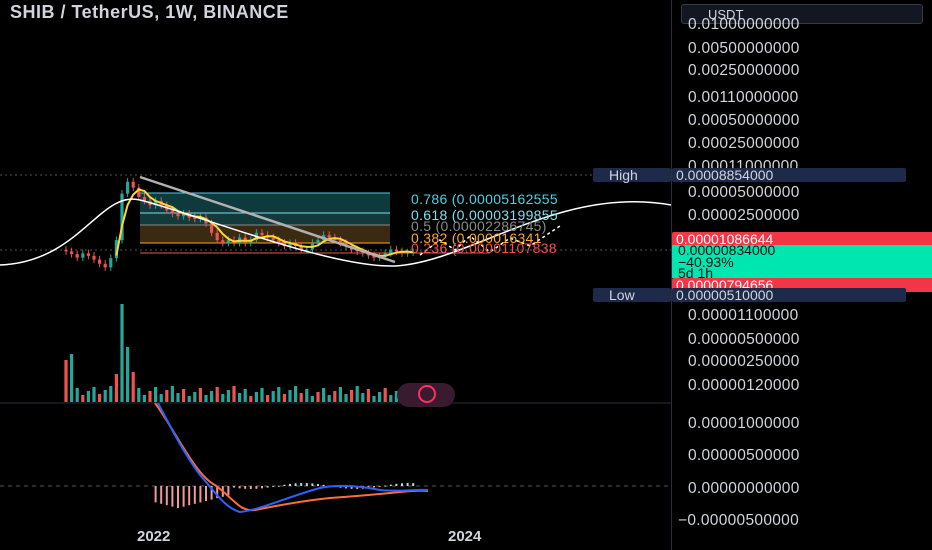 The image size is (932, 550). I want to click on oscillator-tick: −0.00000500000, so click(739, 520).